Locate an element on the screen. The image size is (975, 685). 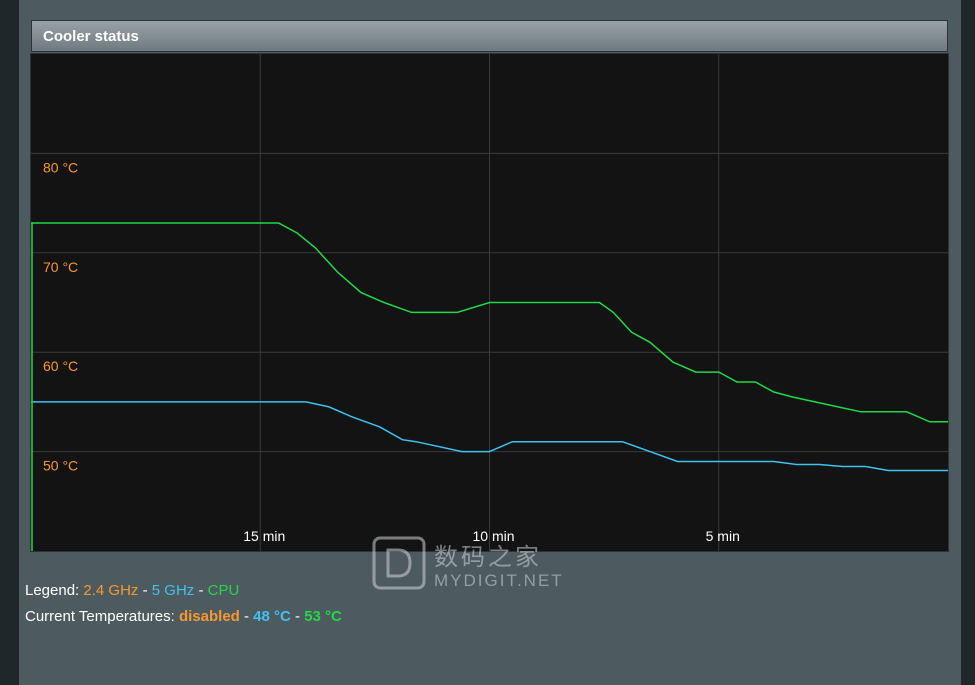
legend-item-5ghz: 5 GHz is located at coordinates (173, 590).